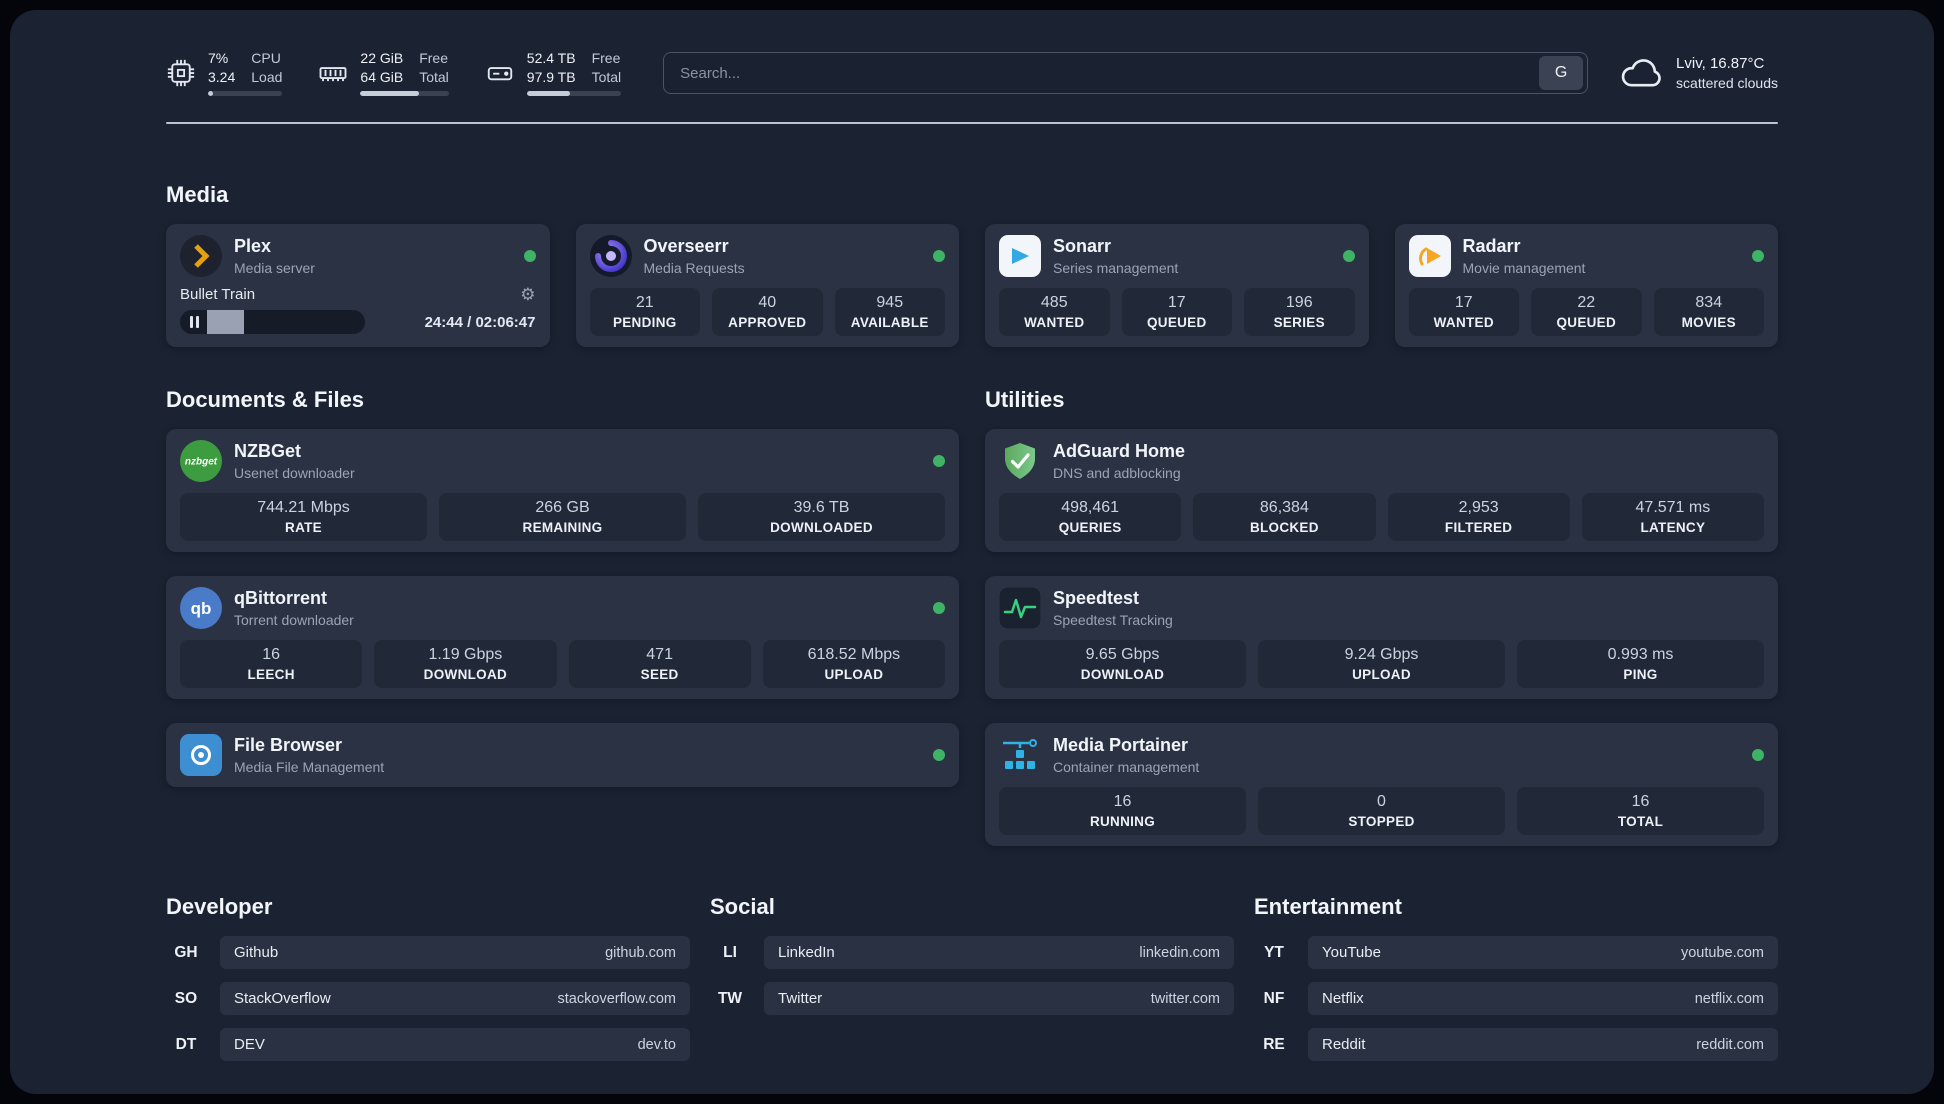  I want to click on stat-tile: 16 LEECH, so click(271, 664).